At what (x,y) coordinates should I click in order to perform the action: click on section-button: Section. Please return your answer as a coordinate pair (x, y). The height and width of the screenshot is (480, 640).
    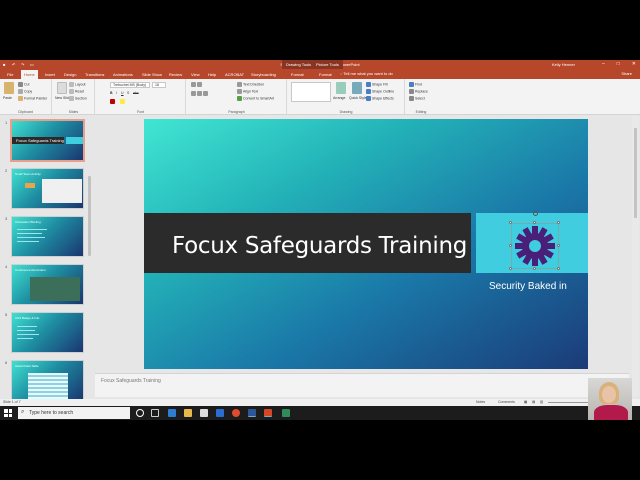
    Looking at the image, I should click on (78, 98).